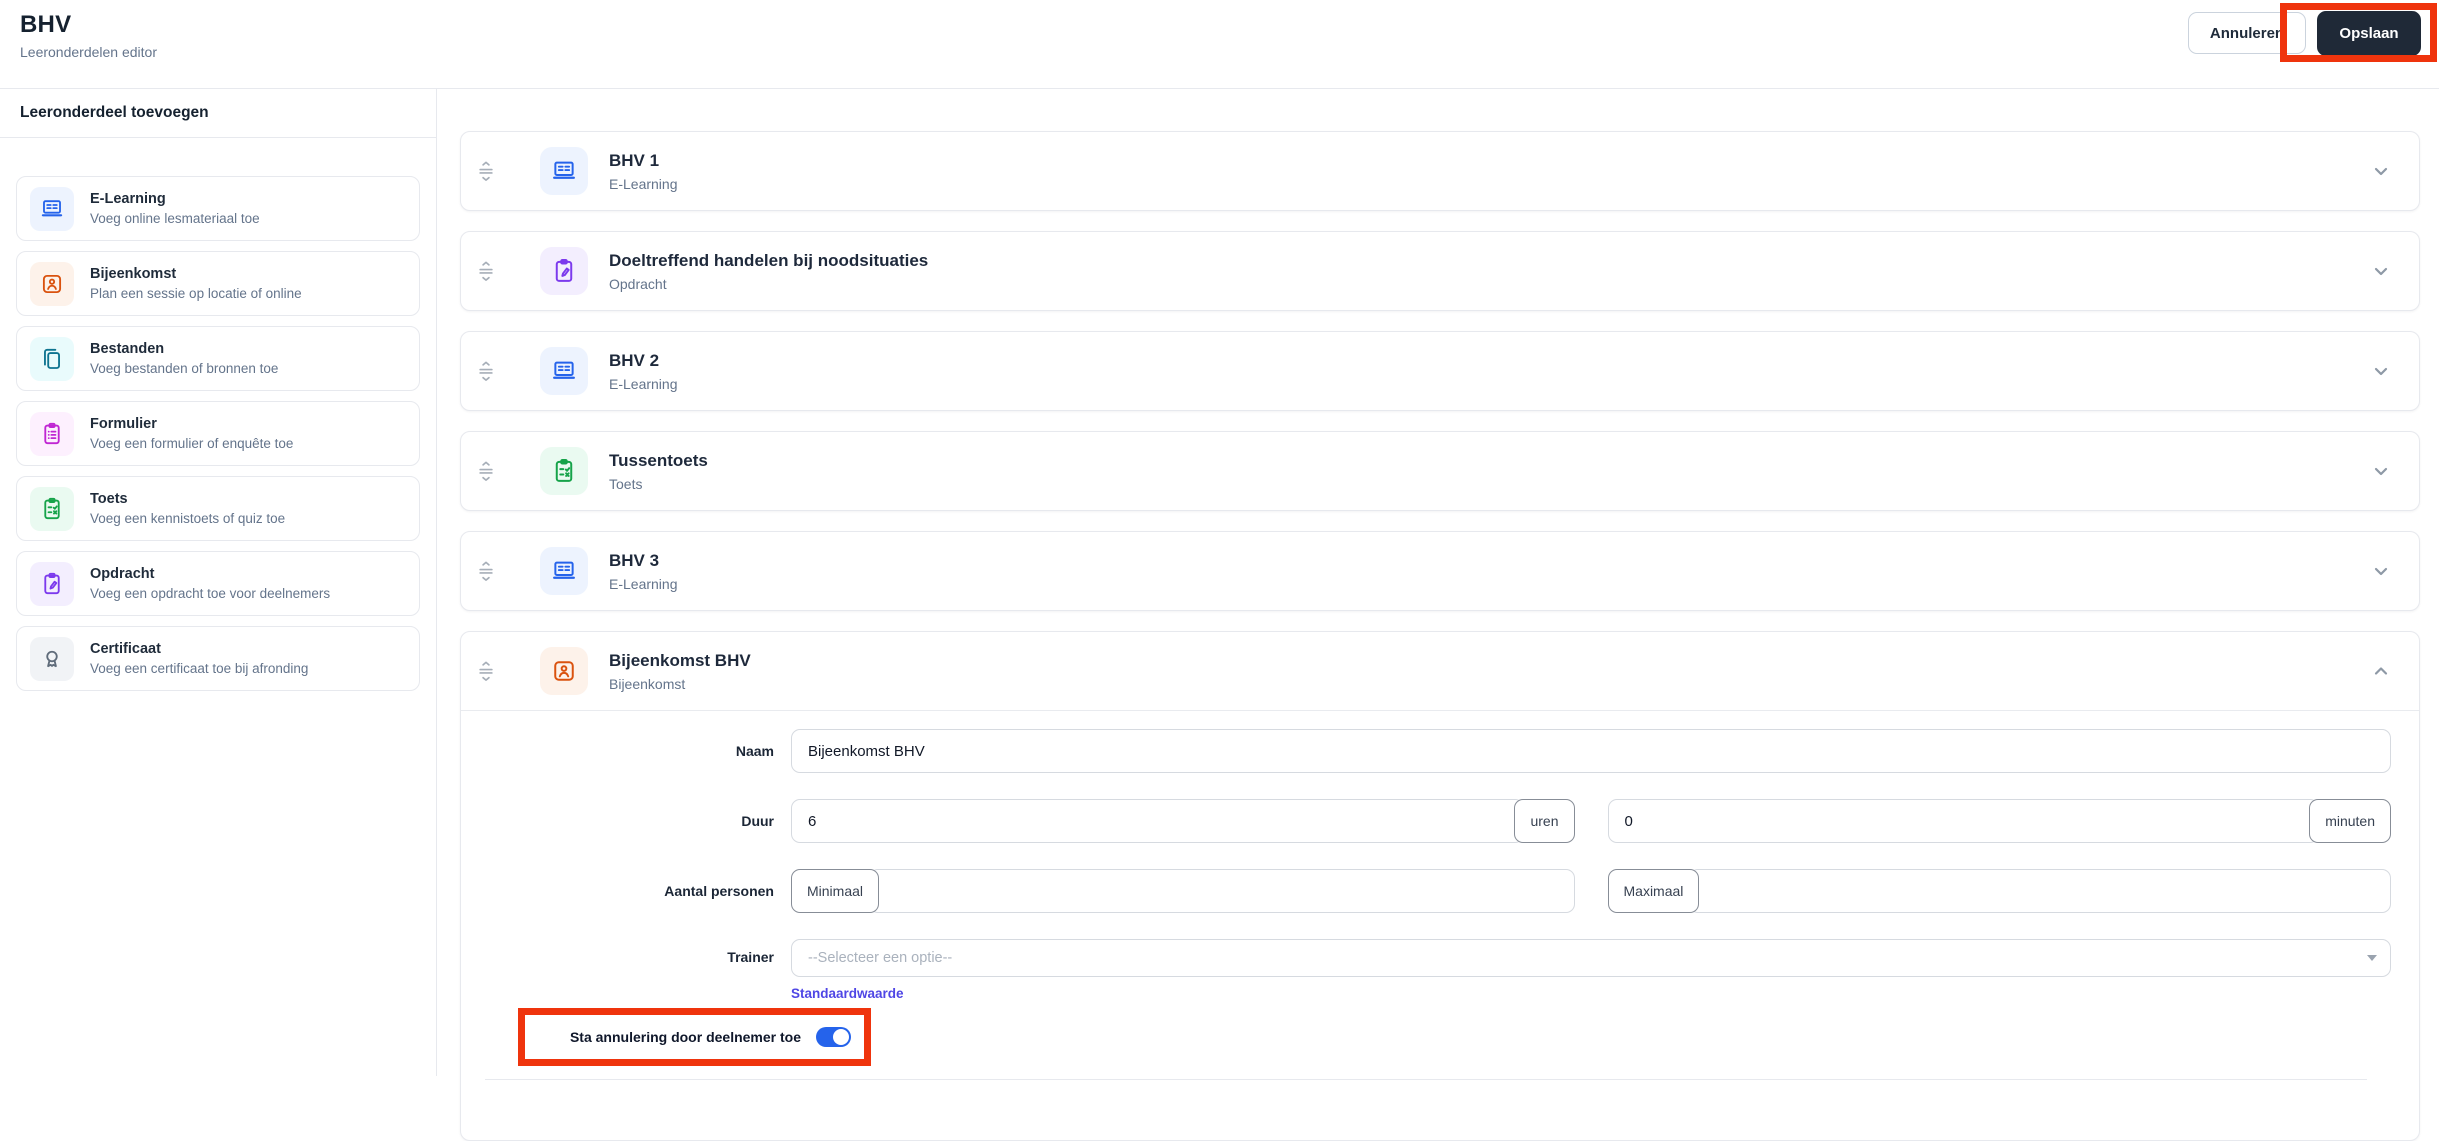  What do you see at coordinates (1426, 1109) in the screenshot?
I see `form-bottom-divider` at bounding box center [1426, 1109].